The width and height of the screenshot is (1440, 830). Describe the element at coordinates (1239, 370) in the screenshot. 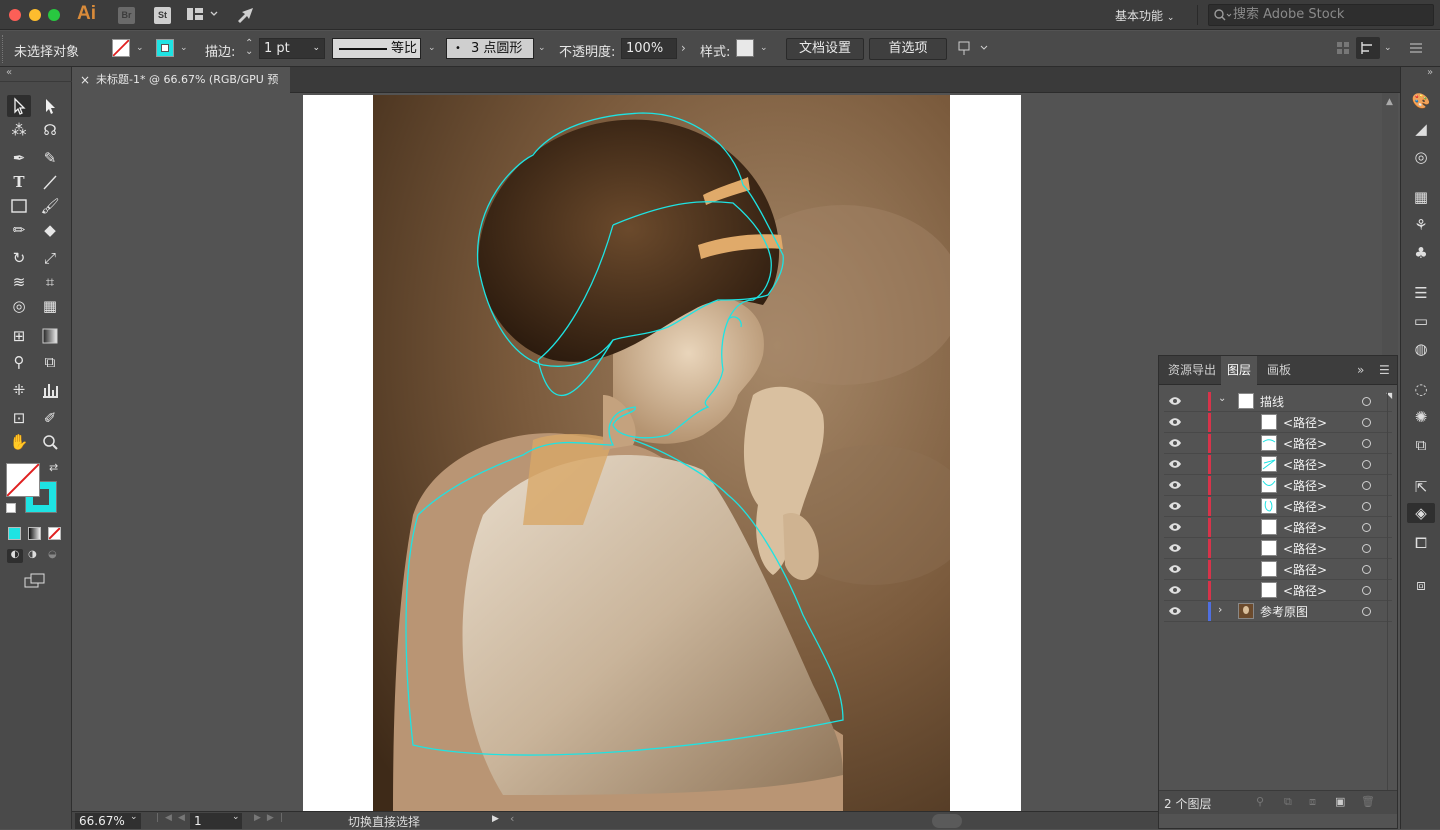

I see `tab-layers: 图层` at that location.